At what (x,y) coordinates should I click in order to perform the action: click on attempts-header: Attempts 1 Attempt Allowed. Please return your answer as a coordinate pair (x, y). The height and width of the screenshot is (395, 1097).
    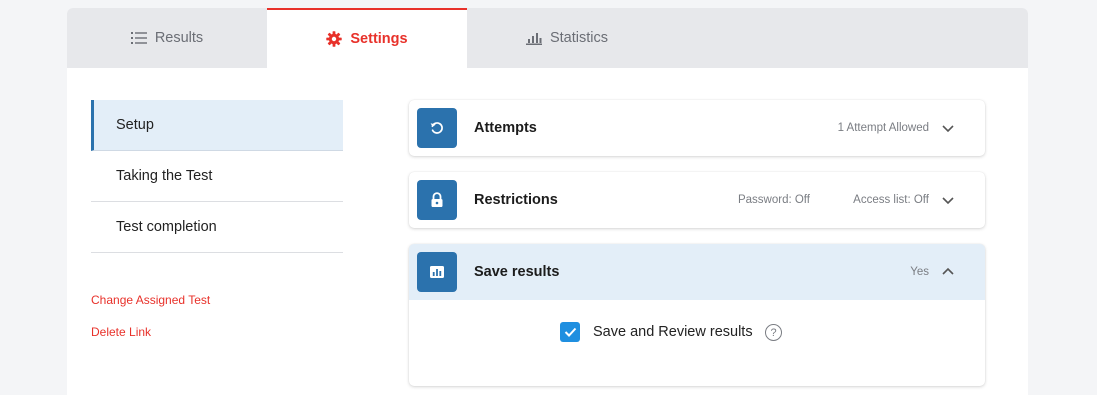
    Looking at the image, I should click on (697, 128).